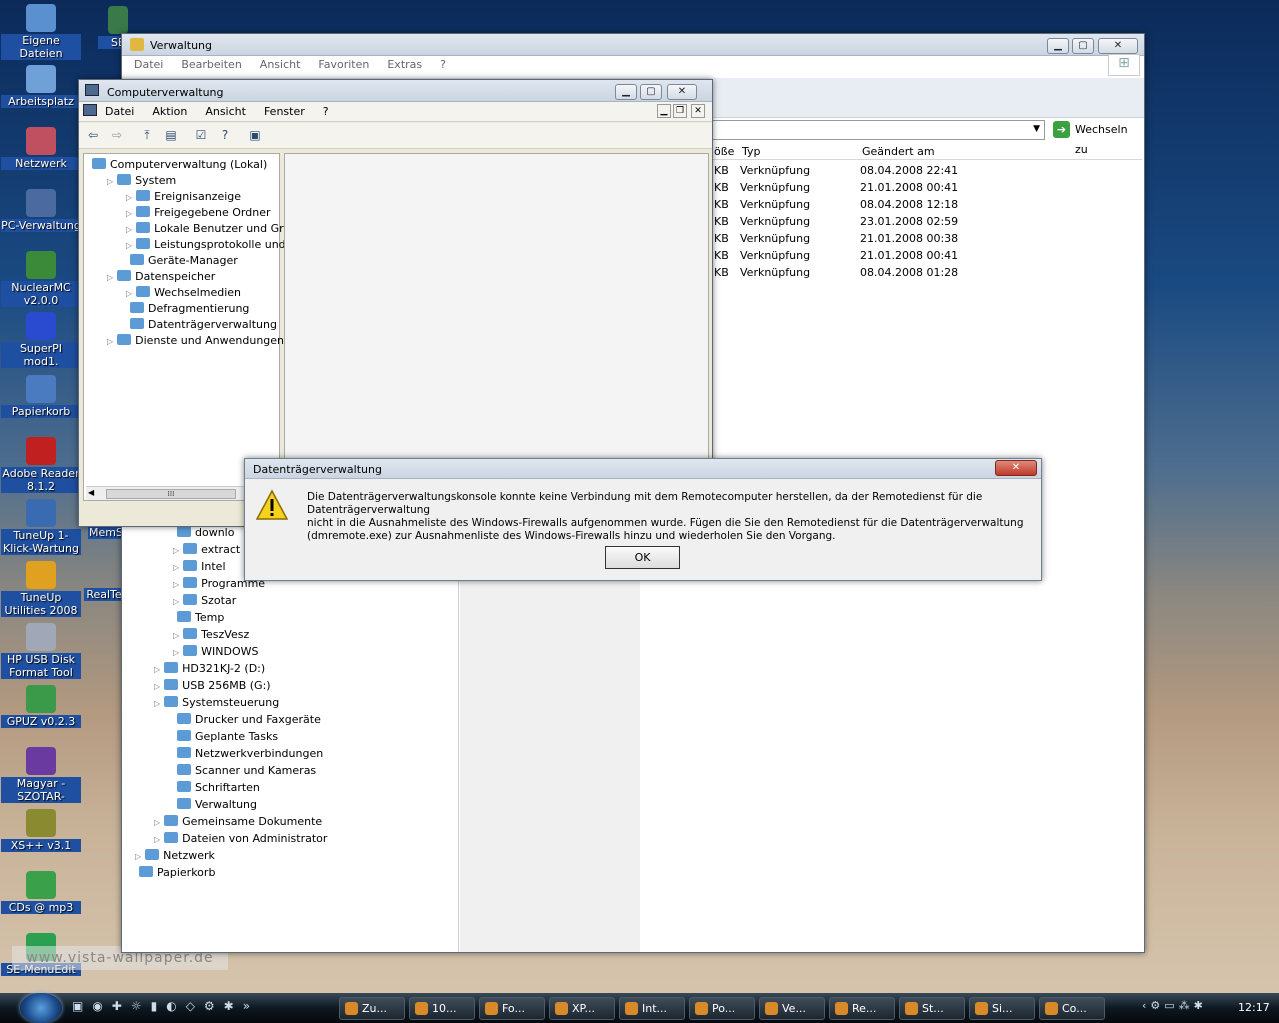 The width and height of the screenshot is (1279, 1023). Describe the element at coordinates (255, 135) in the screenshot. I see `console-icon: ▣` at that location.